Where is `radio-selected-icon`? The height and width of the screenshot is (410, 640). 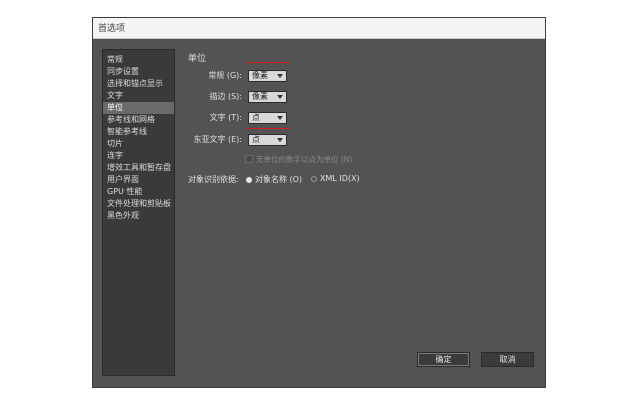
radio-selected-icon is located at coordinates (249, 179).